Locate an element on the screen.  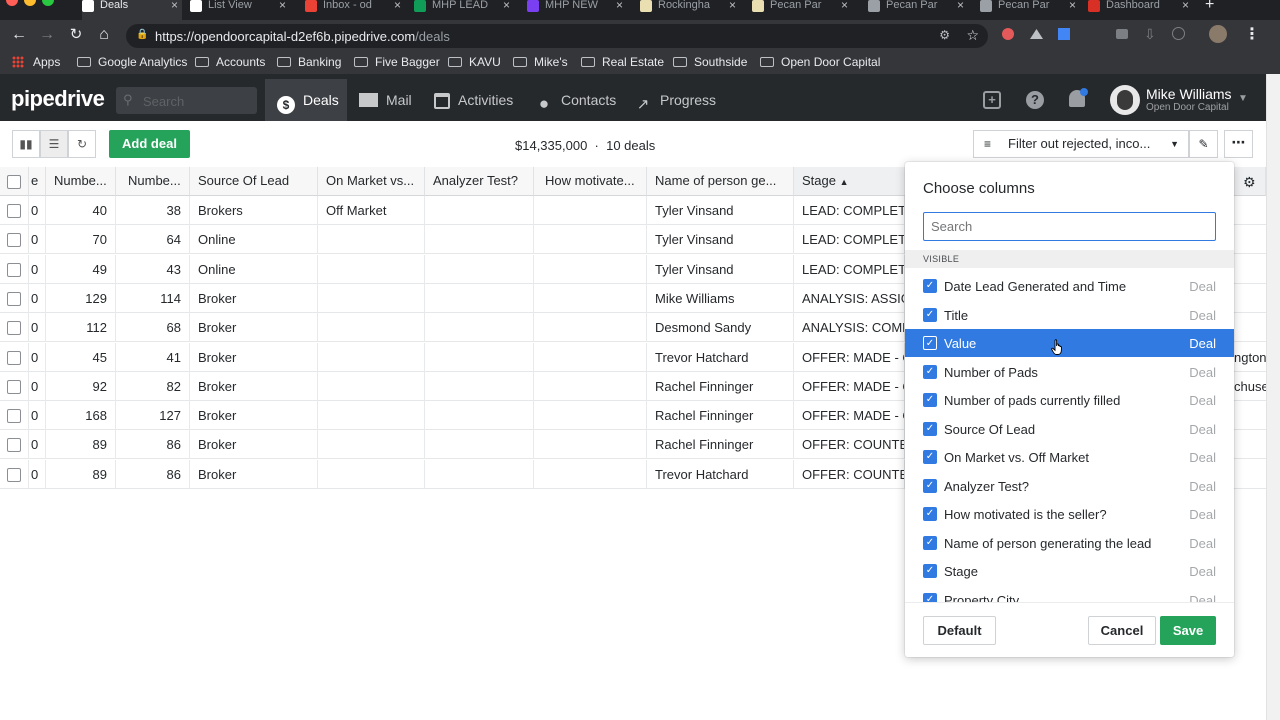
more-options-button: ⋯ is located at coordinates (1238, 144).